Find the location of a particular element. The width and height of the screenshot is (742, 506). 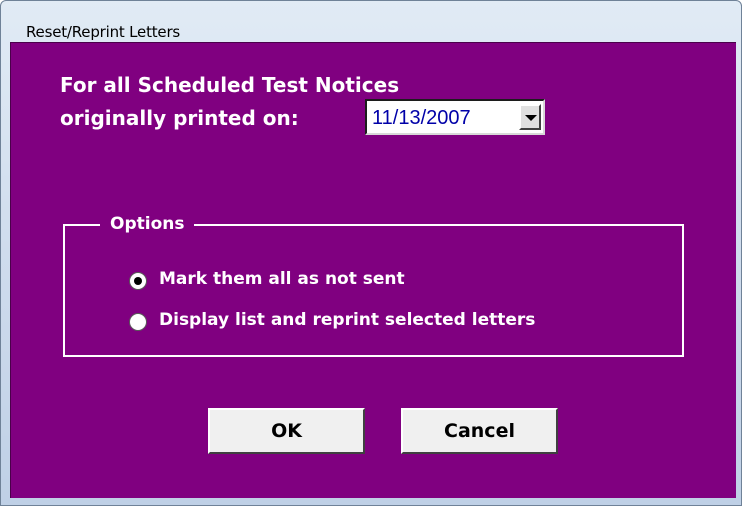

dropdown-button is located at coordinates (530, 117).